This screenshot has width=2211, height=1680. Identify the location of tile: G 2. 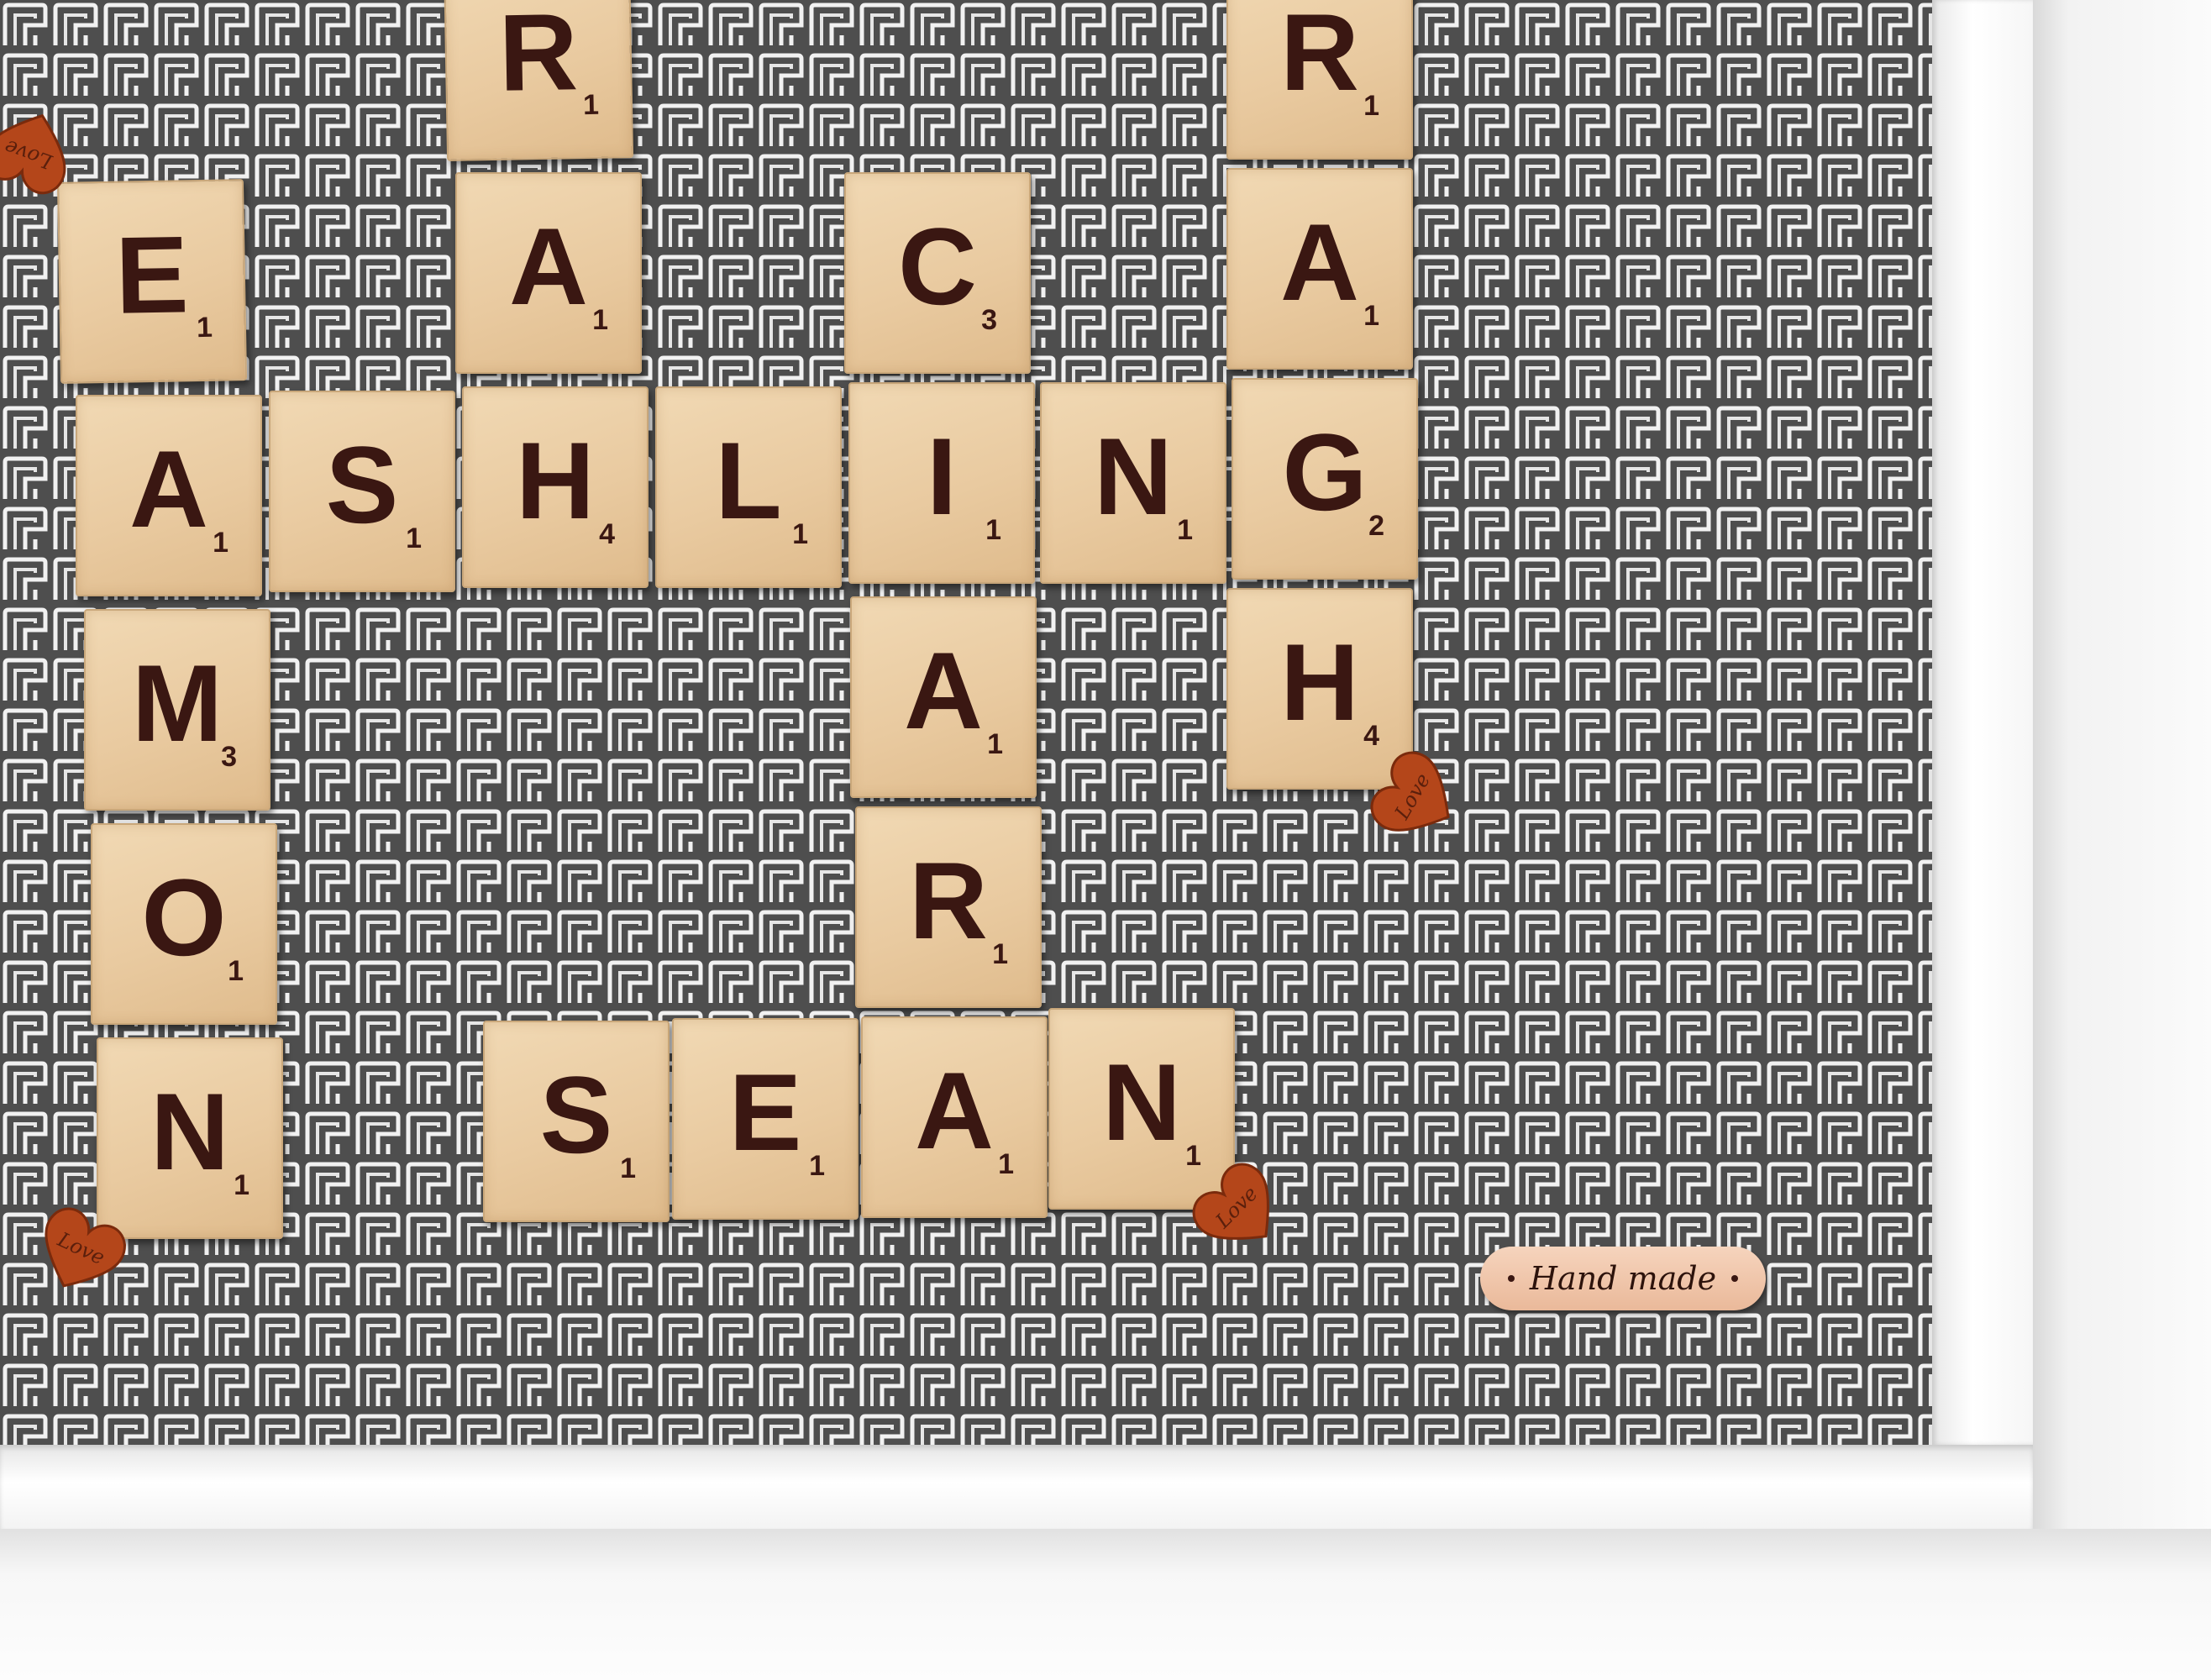
(1325, 479).